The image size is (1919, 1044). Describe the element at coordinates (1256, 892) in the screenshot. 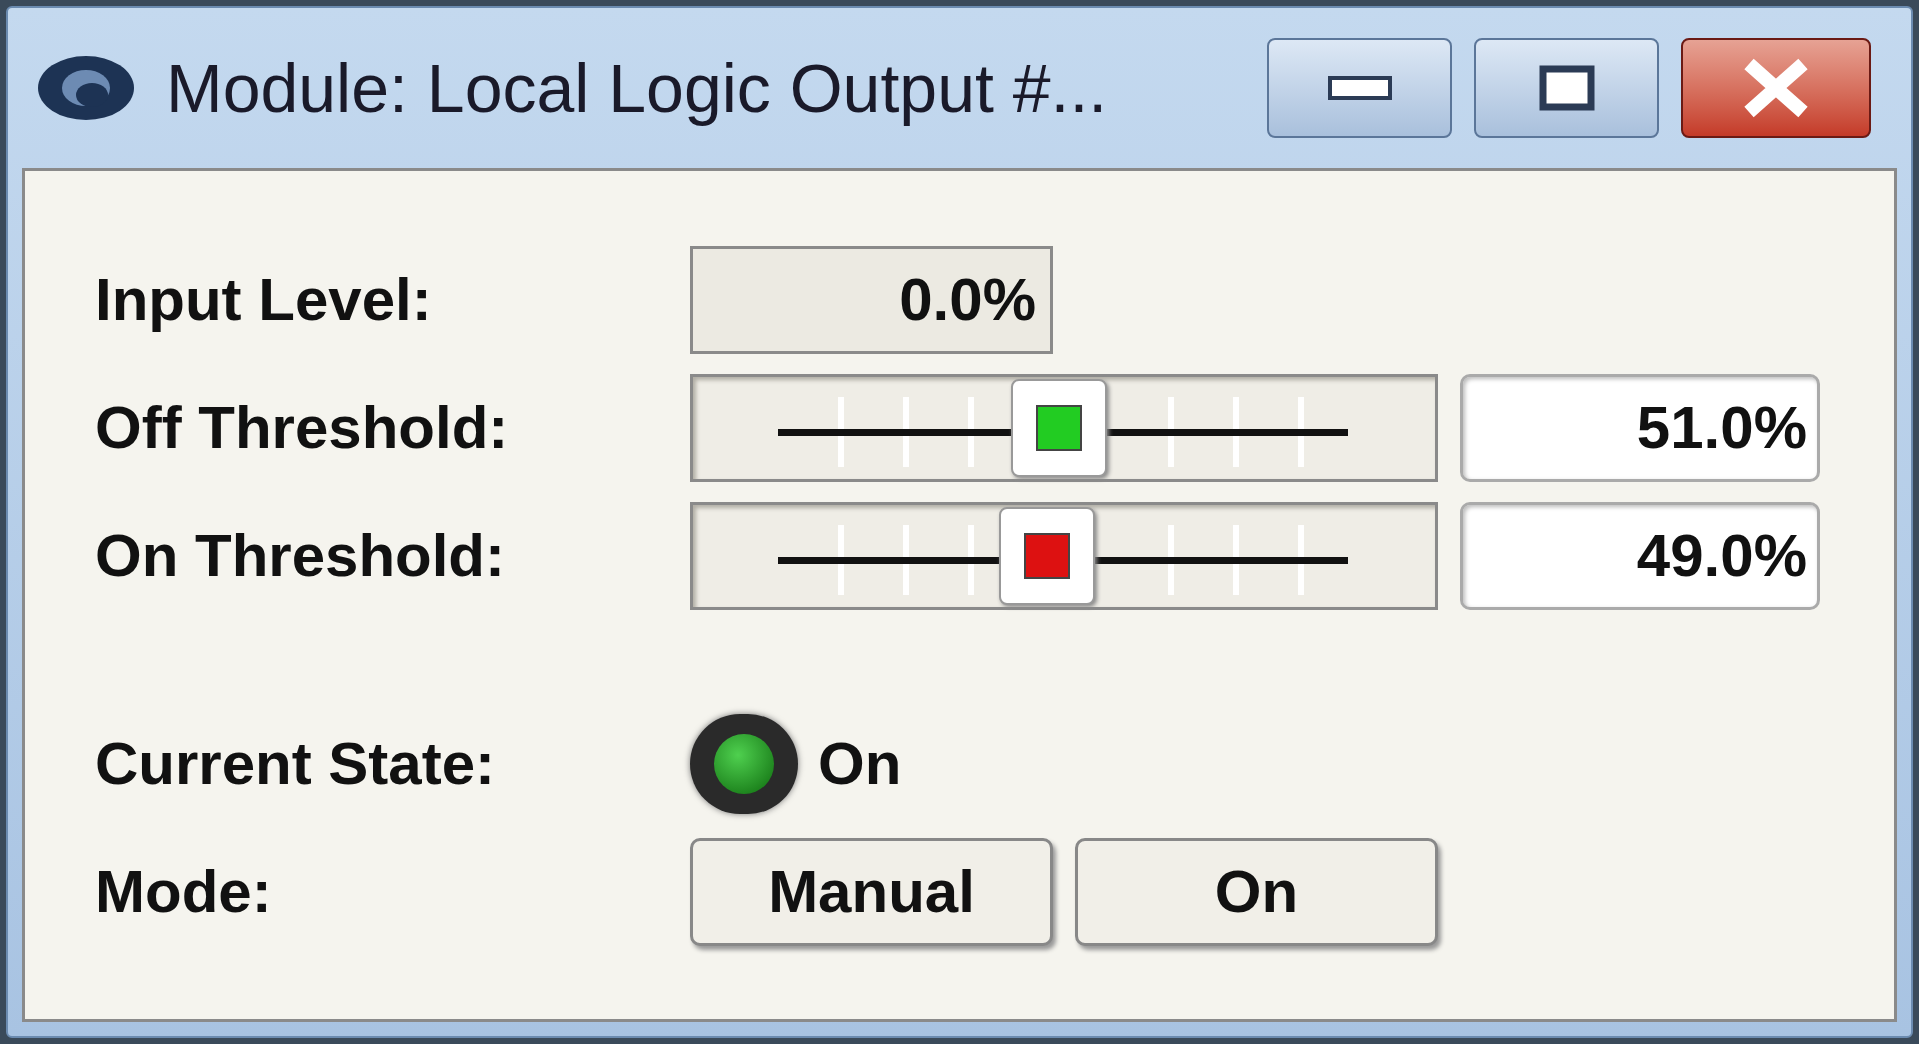

I see `mode-button: On` at that location.